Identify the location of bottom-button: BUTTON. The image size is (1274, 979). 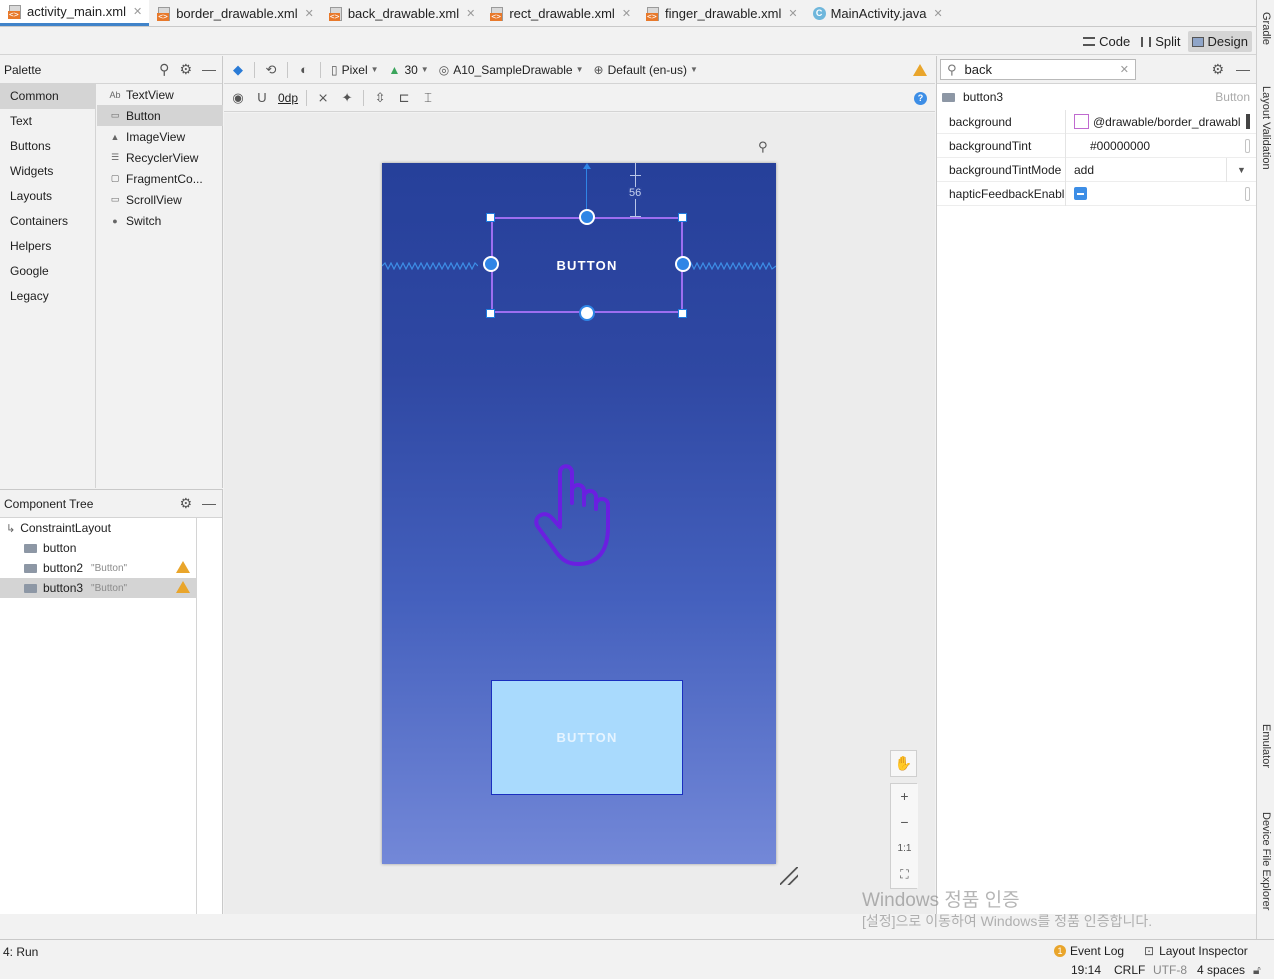
(587, 737).